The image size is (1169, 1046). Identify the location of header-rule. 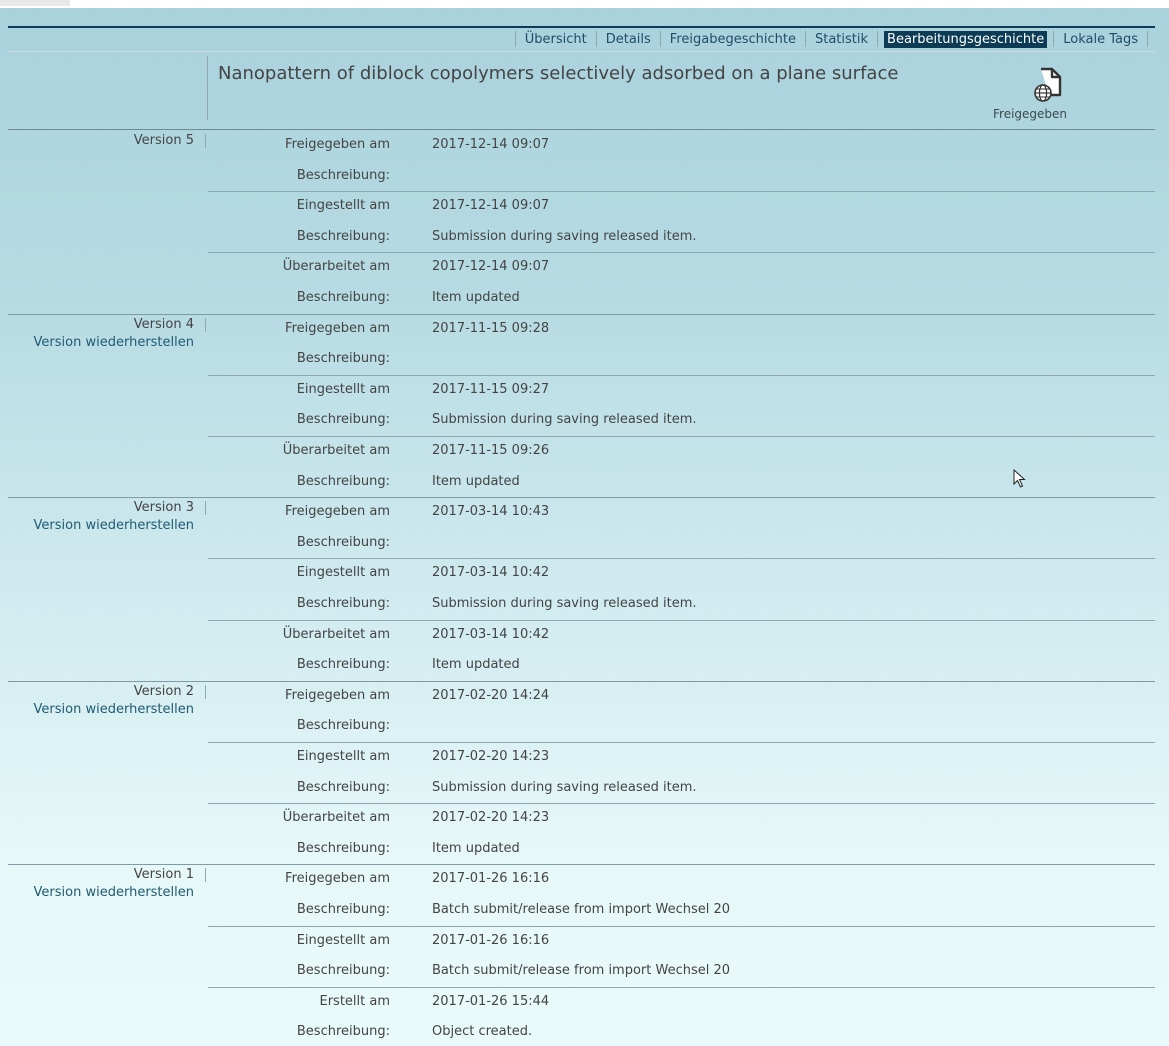
(581, 27).